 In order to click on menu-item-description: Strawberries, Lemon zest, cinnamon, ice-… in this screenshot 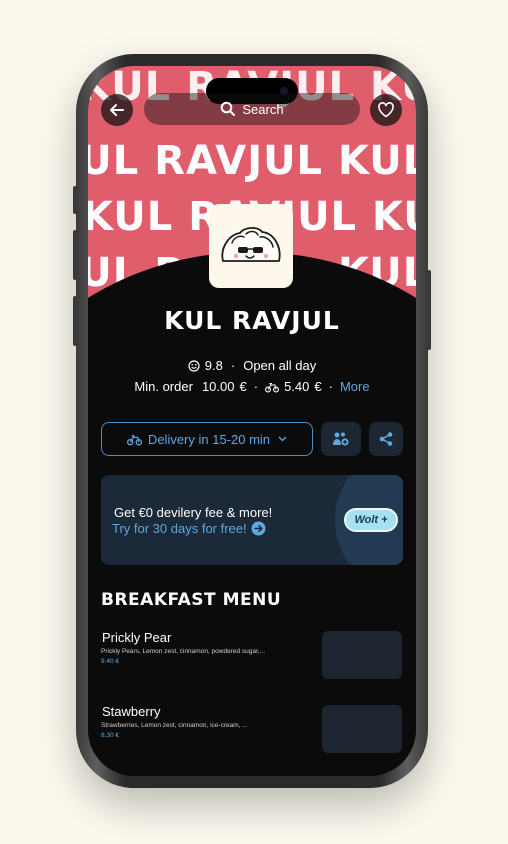, I will do `click(174, 725)`.